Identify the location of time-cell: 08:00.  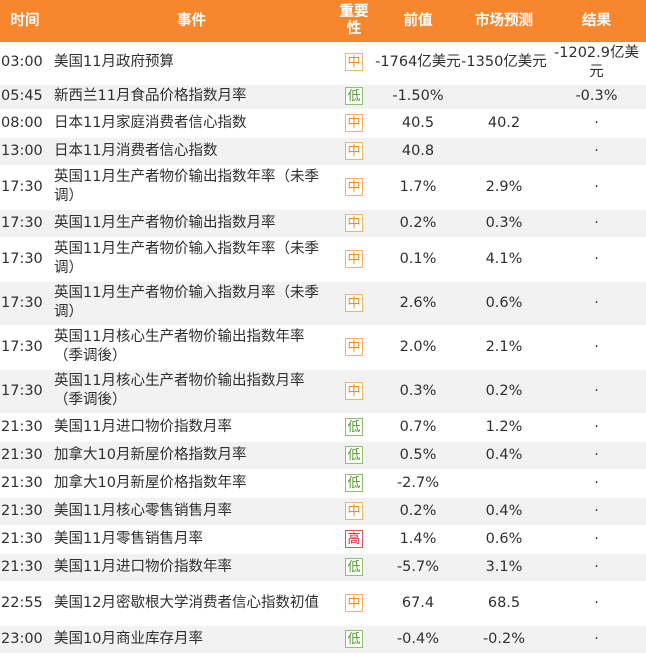
(25, 123).